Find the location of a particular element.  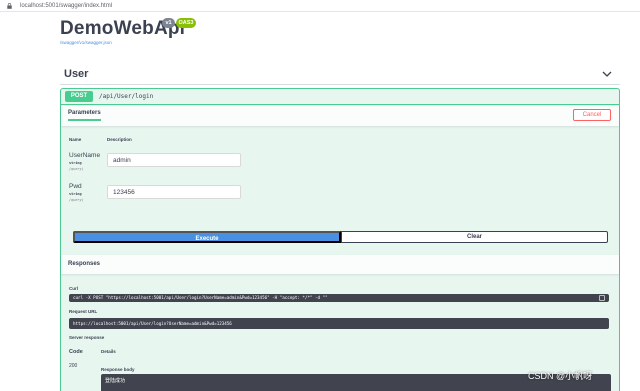

param-name-pwd: Pwd is located at coordinates (75, 186).